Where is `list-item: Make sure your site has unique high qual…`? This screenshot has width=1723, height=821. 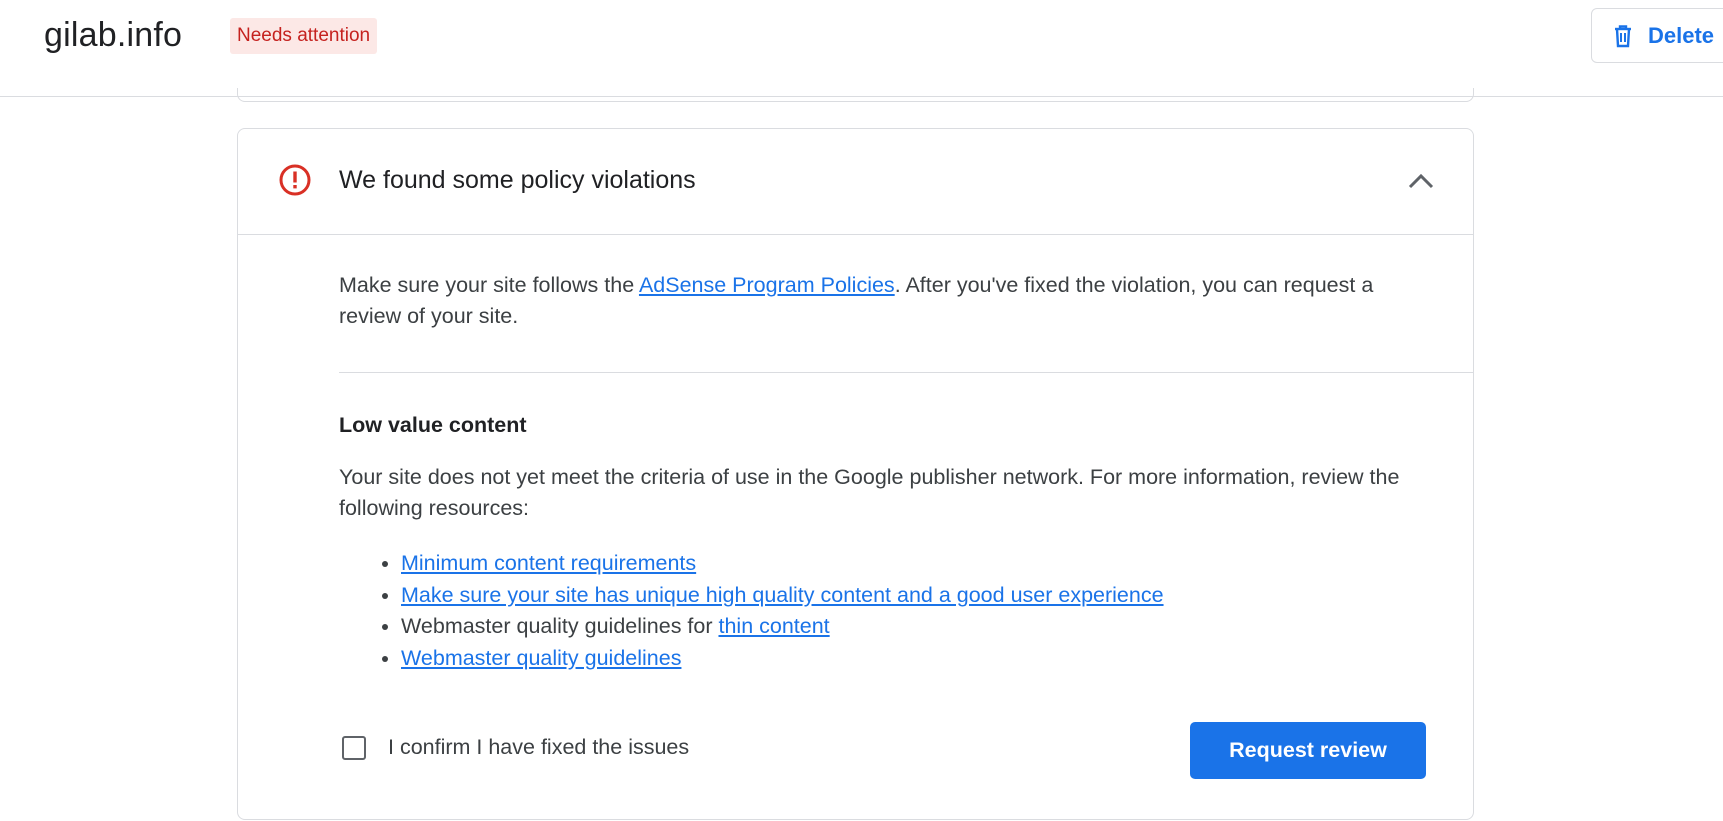
list-item: Make sure your site has unique high qual… is located at coordinates (782, 596).